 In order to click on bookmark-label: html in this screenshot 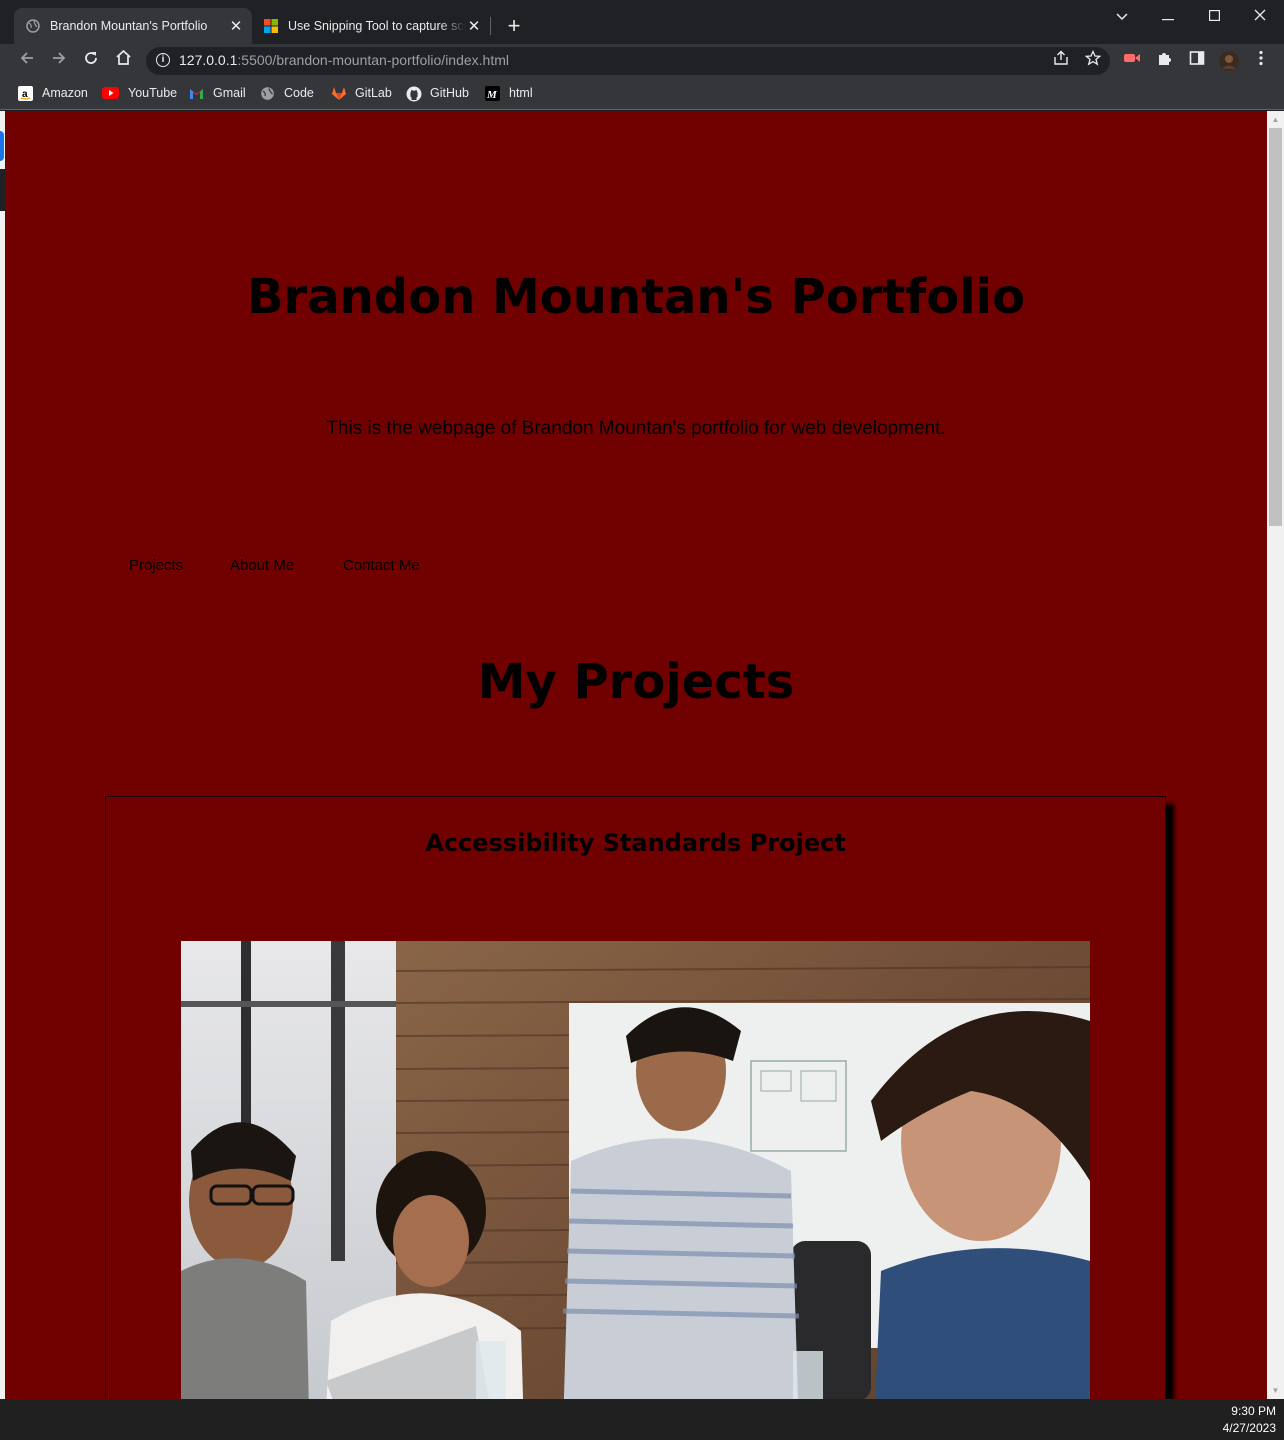, I will do `click(521, 93)`.